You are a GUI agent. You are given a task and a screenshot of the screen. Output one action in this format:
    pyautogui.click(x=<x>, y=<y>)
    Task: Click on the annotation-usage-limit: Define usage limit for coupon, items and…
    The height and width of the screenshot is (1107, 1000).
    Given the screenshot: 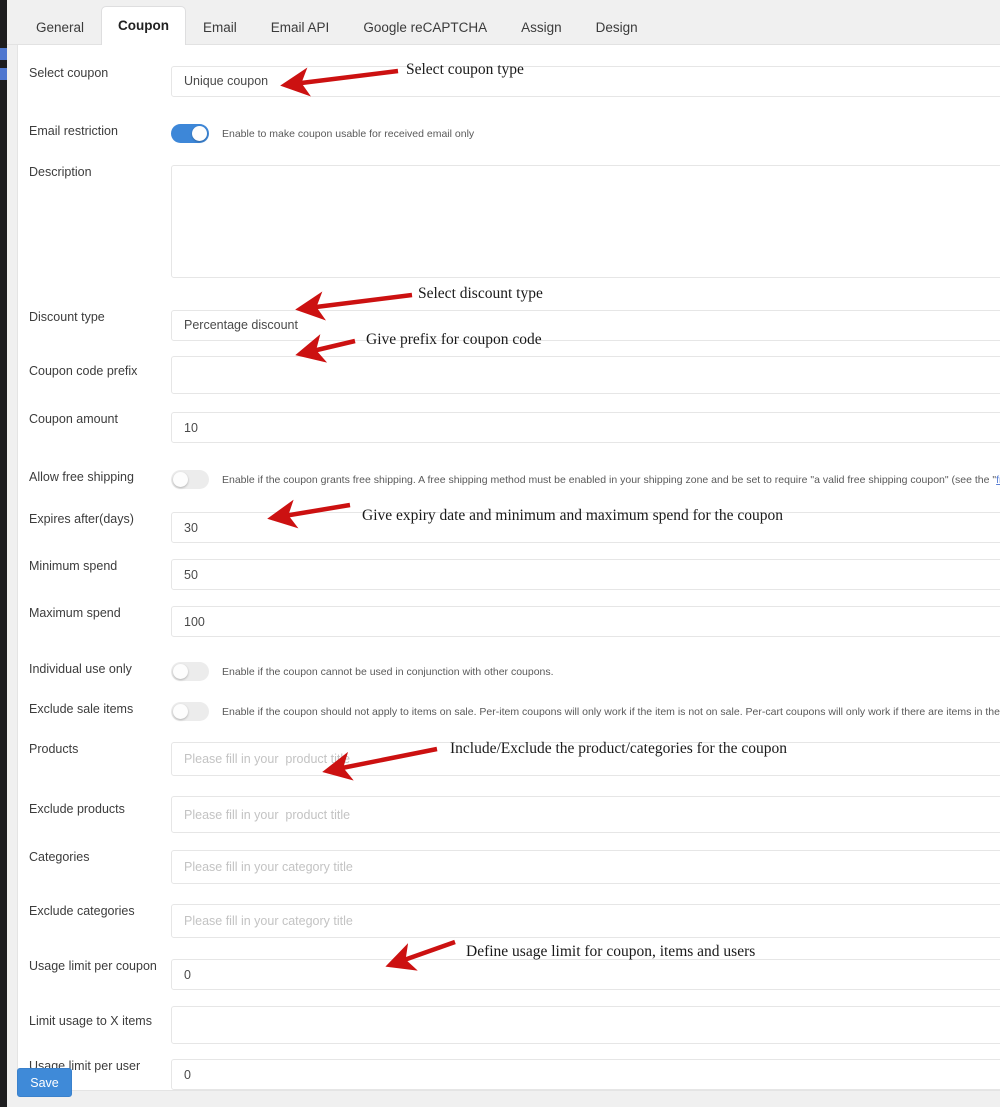 What is the action you would take?
    pyautogui.click(x=611, y=951)
    